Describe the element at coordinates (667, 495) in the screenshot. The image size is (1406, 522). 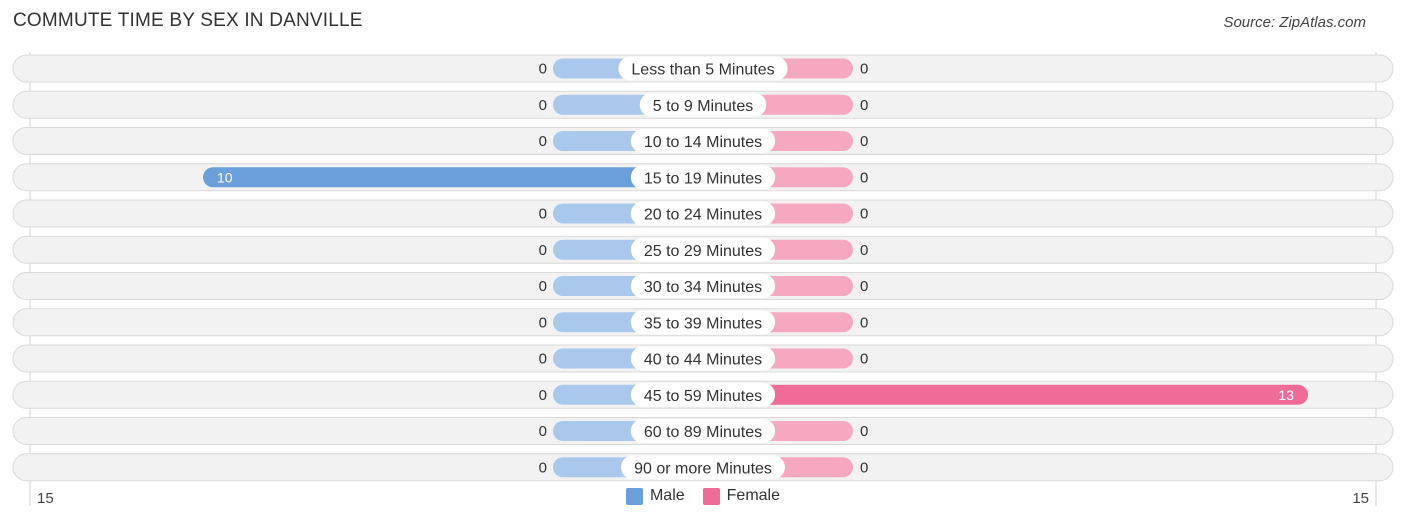
I see `legend-label-male: Male` at that location.